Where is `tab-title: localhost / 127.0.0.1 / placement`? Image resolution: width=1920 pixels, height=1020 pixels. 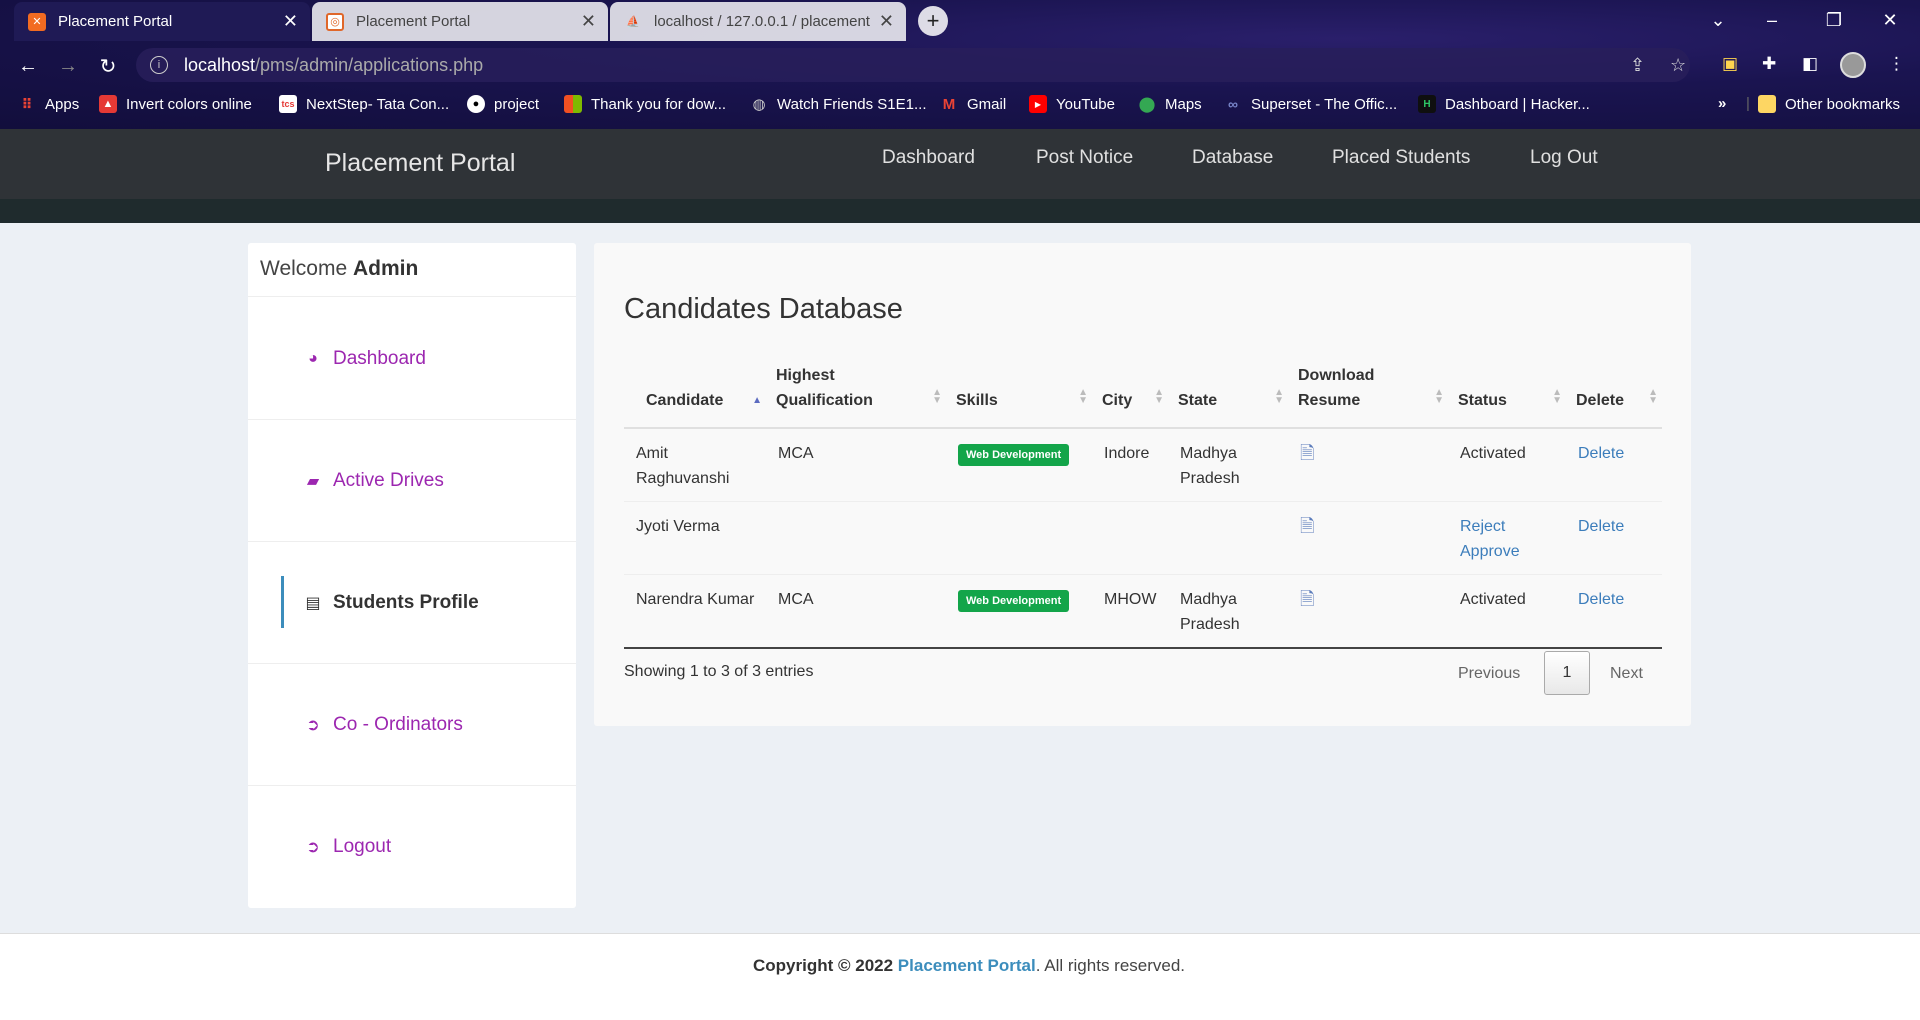 tab-title: localhost / 127.0.0.1 / placement is located at coordinates (762, 21).